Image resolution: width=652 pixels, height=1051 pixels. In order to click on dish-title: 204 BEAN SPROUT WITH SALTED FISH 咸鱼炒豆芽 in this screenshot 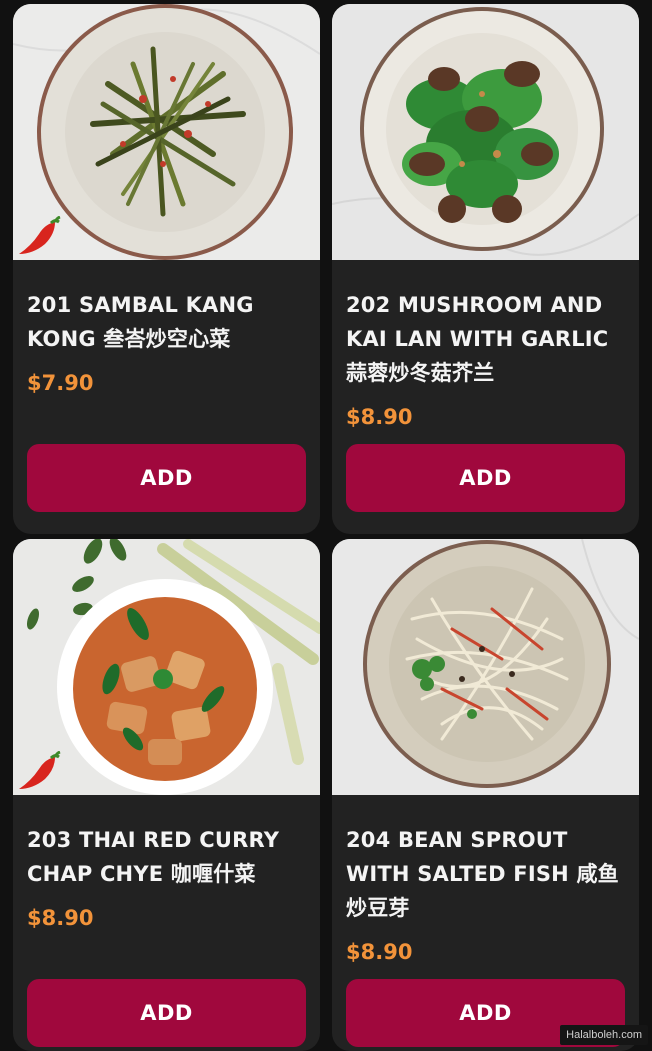, I will do `click(482, 874)`.